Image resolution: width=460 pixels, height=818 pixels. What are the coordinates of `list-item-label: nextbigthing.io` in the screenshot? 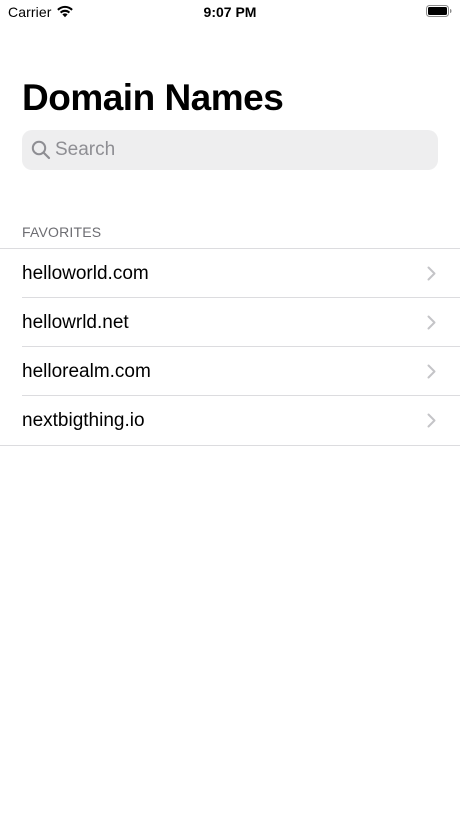 It's located at (83, 420).